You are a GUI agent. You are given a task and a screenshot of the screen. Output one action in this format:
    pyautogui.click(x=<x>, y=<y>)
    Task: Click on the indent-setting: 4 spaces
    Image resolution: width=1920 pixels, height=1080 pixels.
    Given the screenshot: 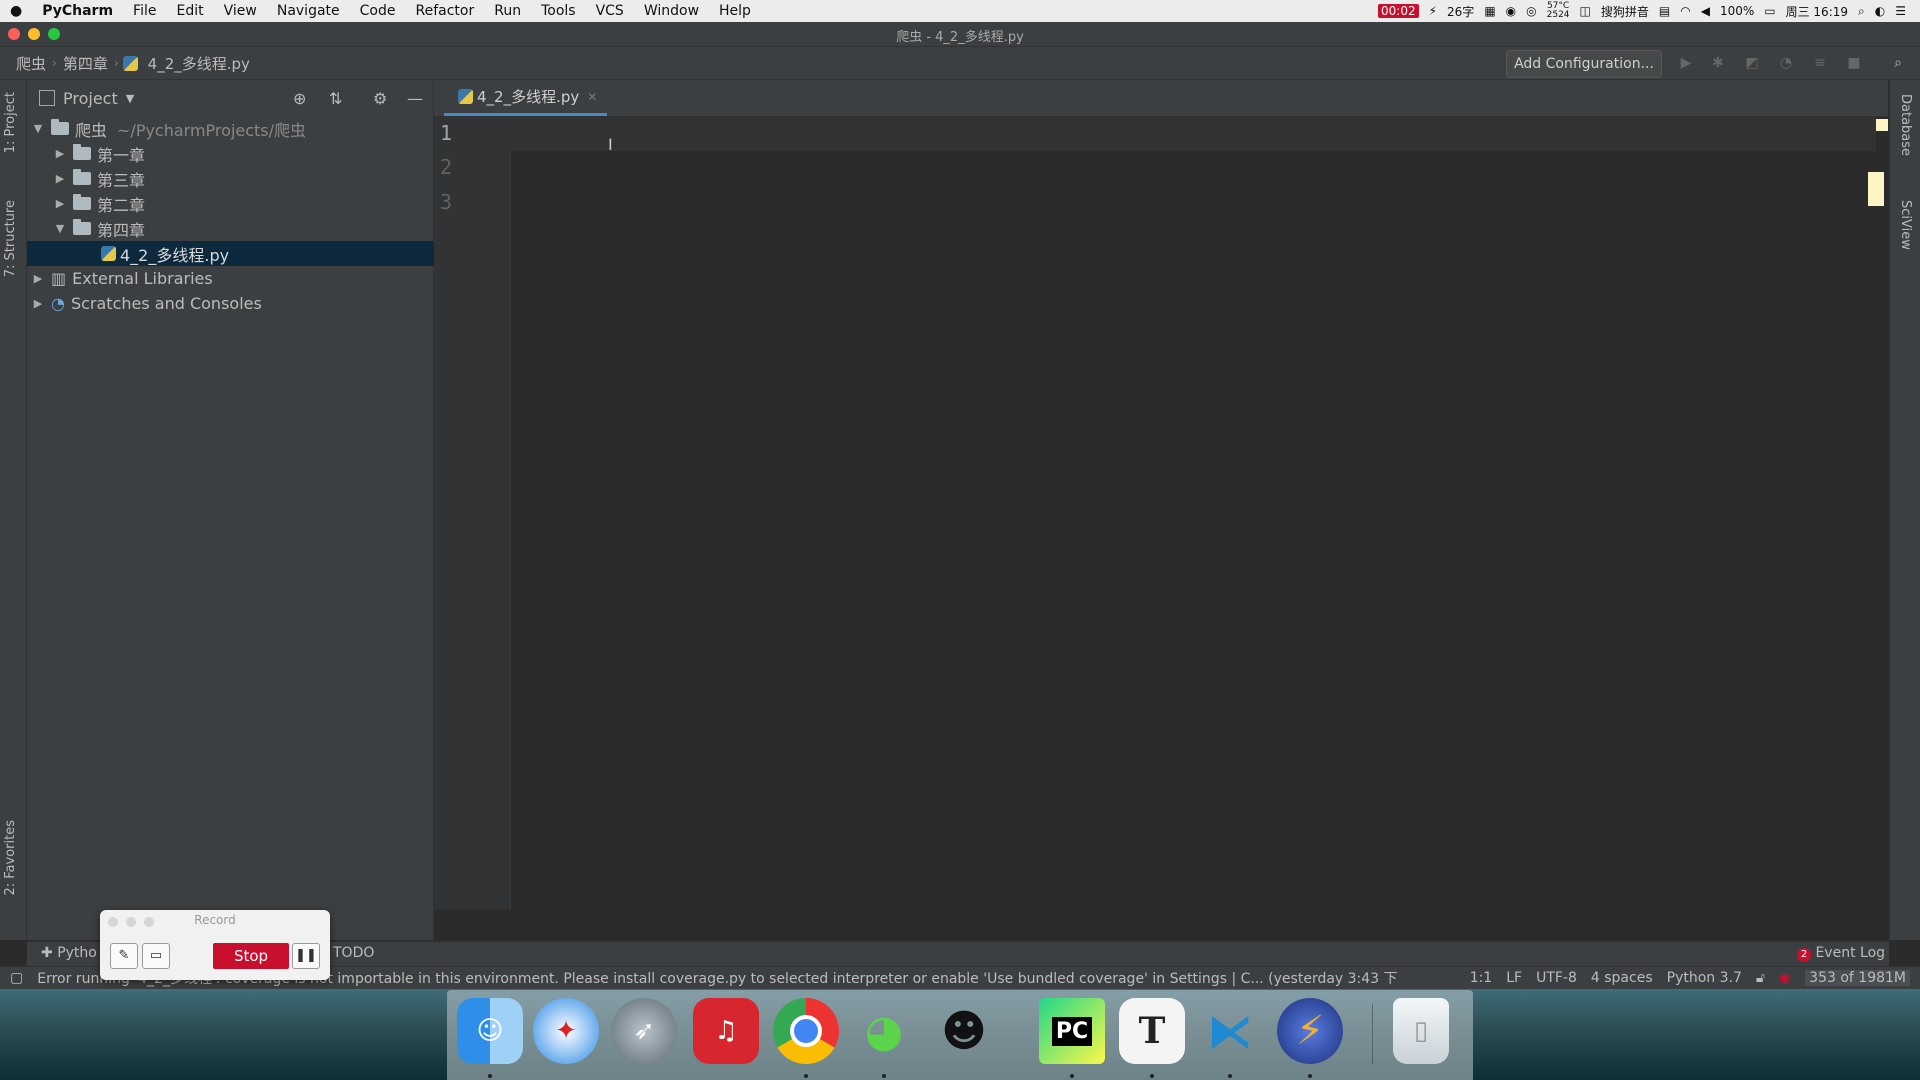 What is the action you would take?
    pyautogui.click(x=1622, y=978)
    